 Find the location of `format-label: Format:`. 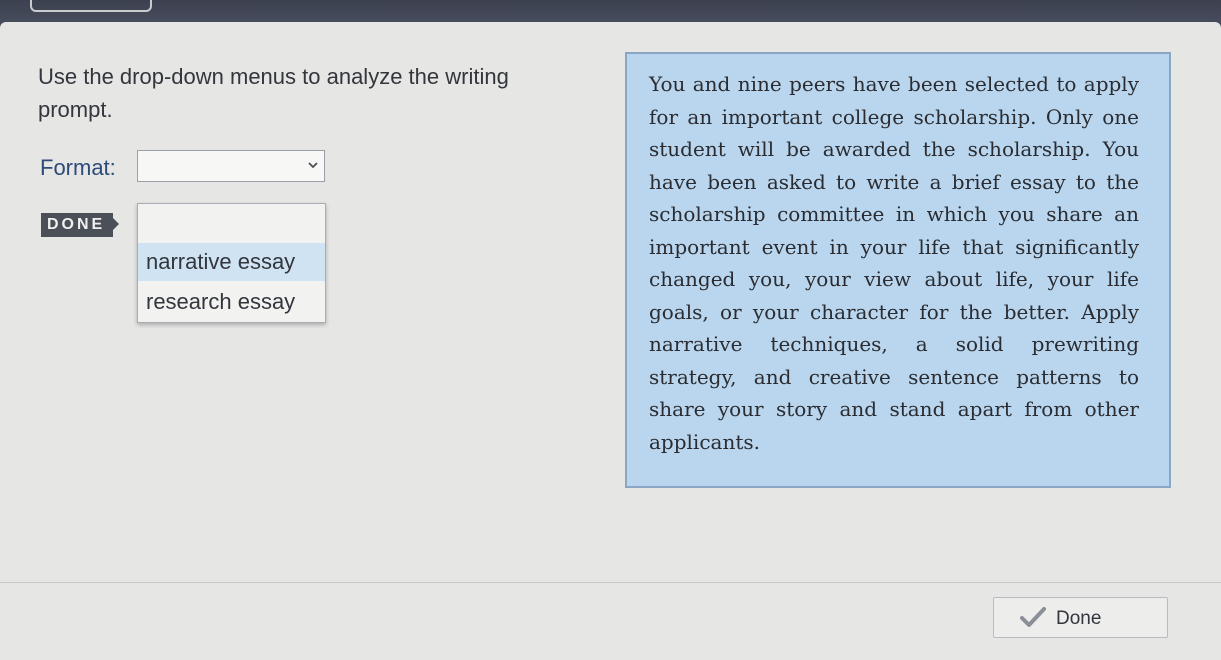

format-label: Format: is located at coordinates (78, 167).